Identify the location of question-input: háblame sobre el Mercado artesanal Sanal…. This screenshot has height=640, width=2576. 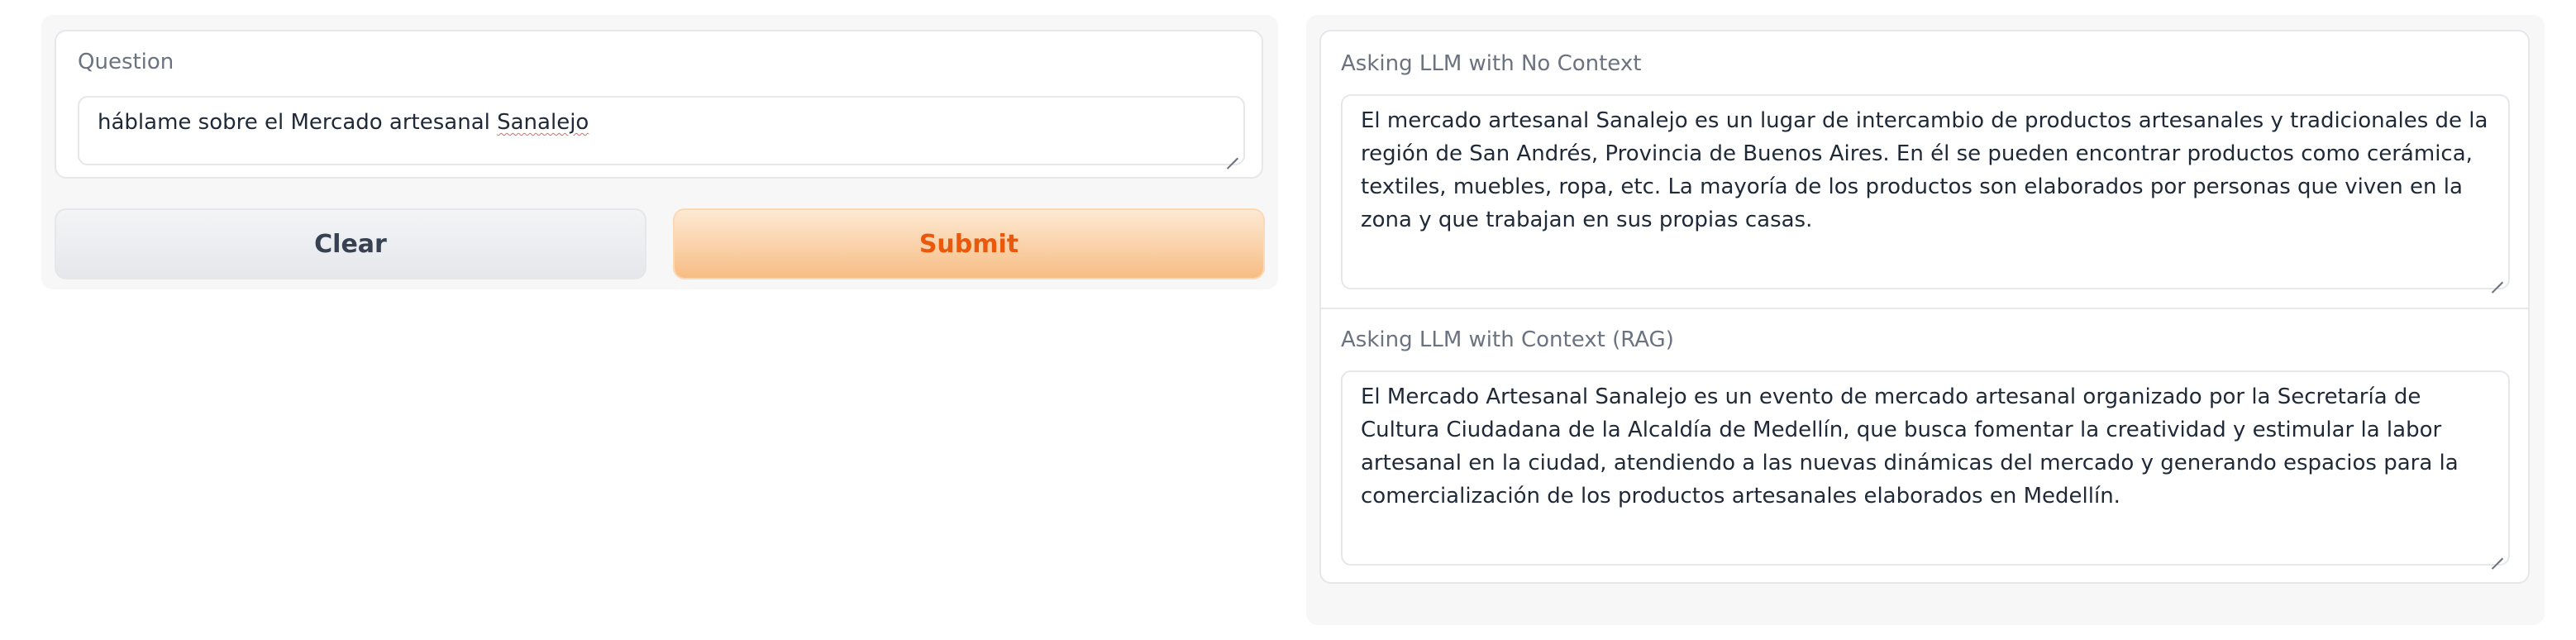
(661, 130).